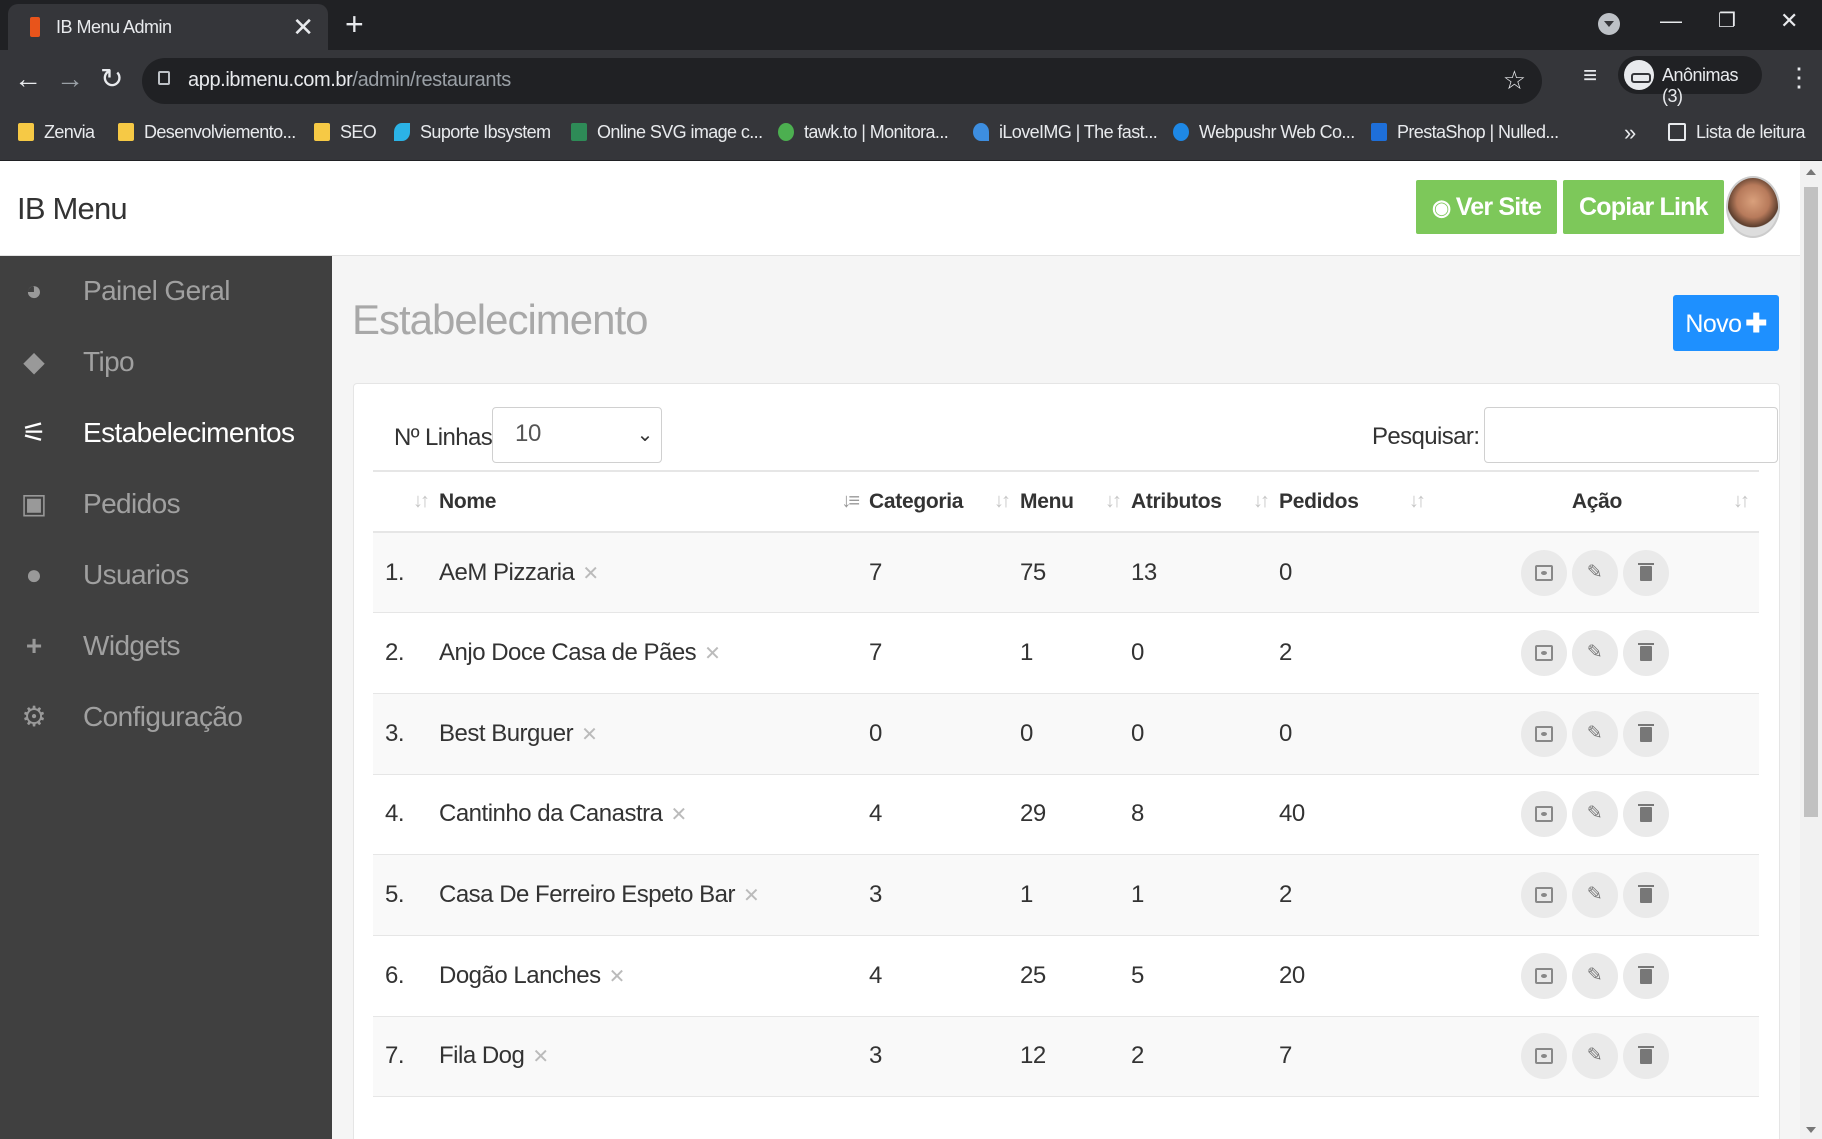 The height and width of the screenshot is (1139, 1822). I want to click on sidebar-item-widgets: + Widgets, so click(166, 646).